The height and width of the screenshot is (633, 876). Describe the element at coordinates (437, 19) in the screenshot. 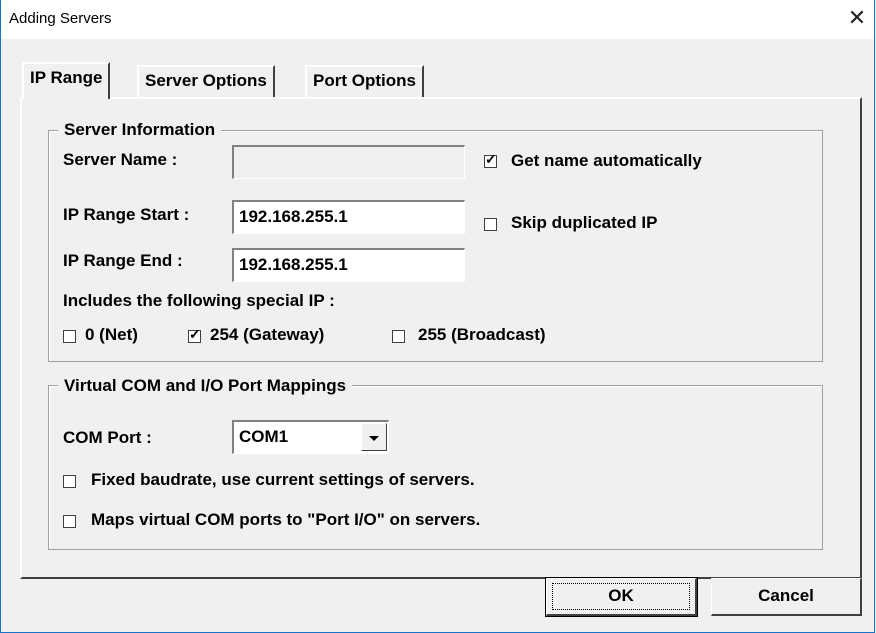

I see `title-bar: Adding Servers ✕` at that location.